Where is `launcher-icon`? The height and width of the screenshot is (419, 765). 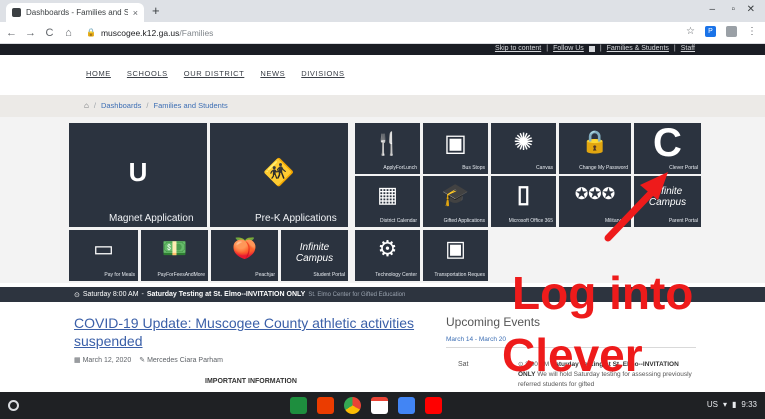 launcher-icon is located at coordinates (13, 405).